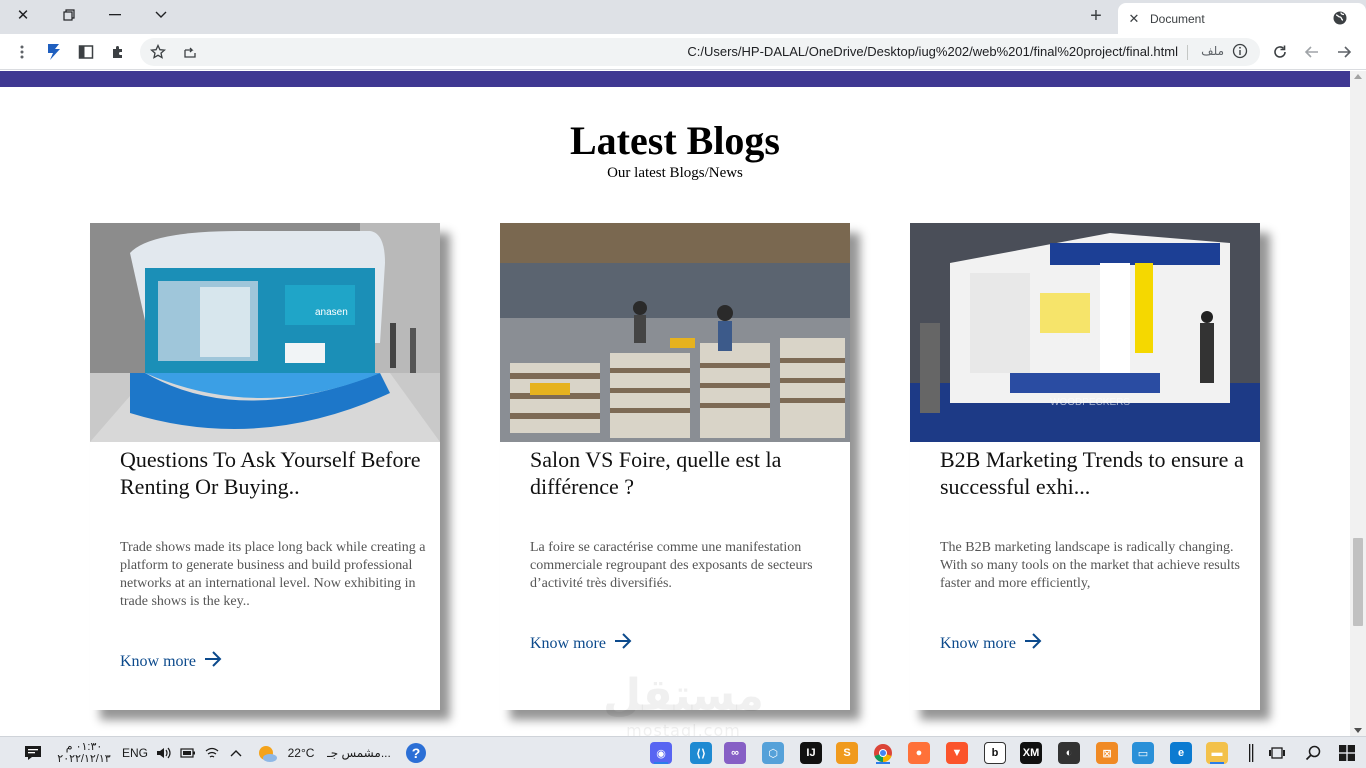 This screenshot has width=1366, height=768. Describe the element at coordinates (1340, 20) in the screenshot. I see `globe-icon` at that location.